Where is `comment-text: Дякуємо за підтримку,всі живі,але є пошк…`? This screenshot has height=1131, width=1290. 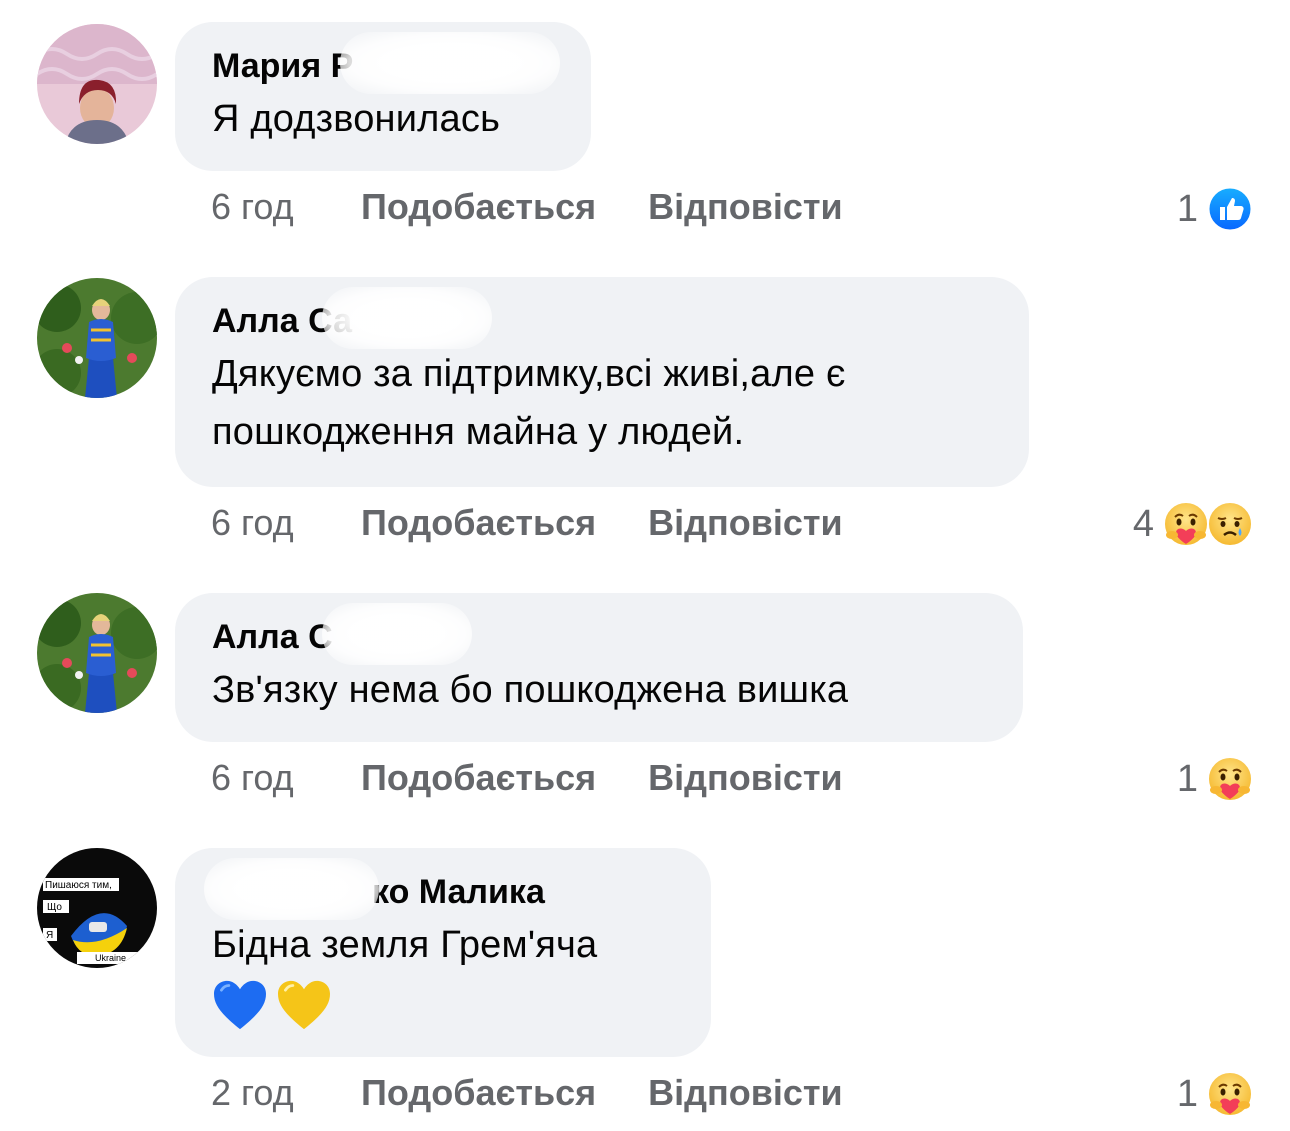 comment-text: Дякуємо за підтримку,всі живі,але є пошк… is located at coordinates (529, 403).